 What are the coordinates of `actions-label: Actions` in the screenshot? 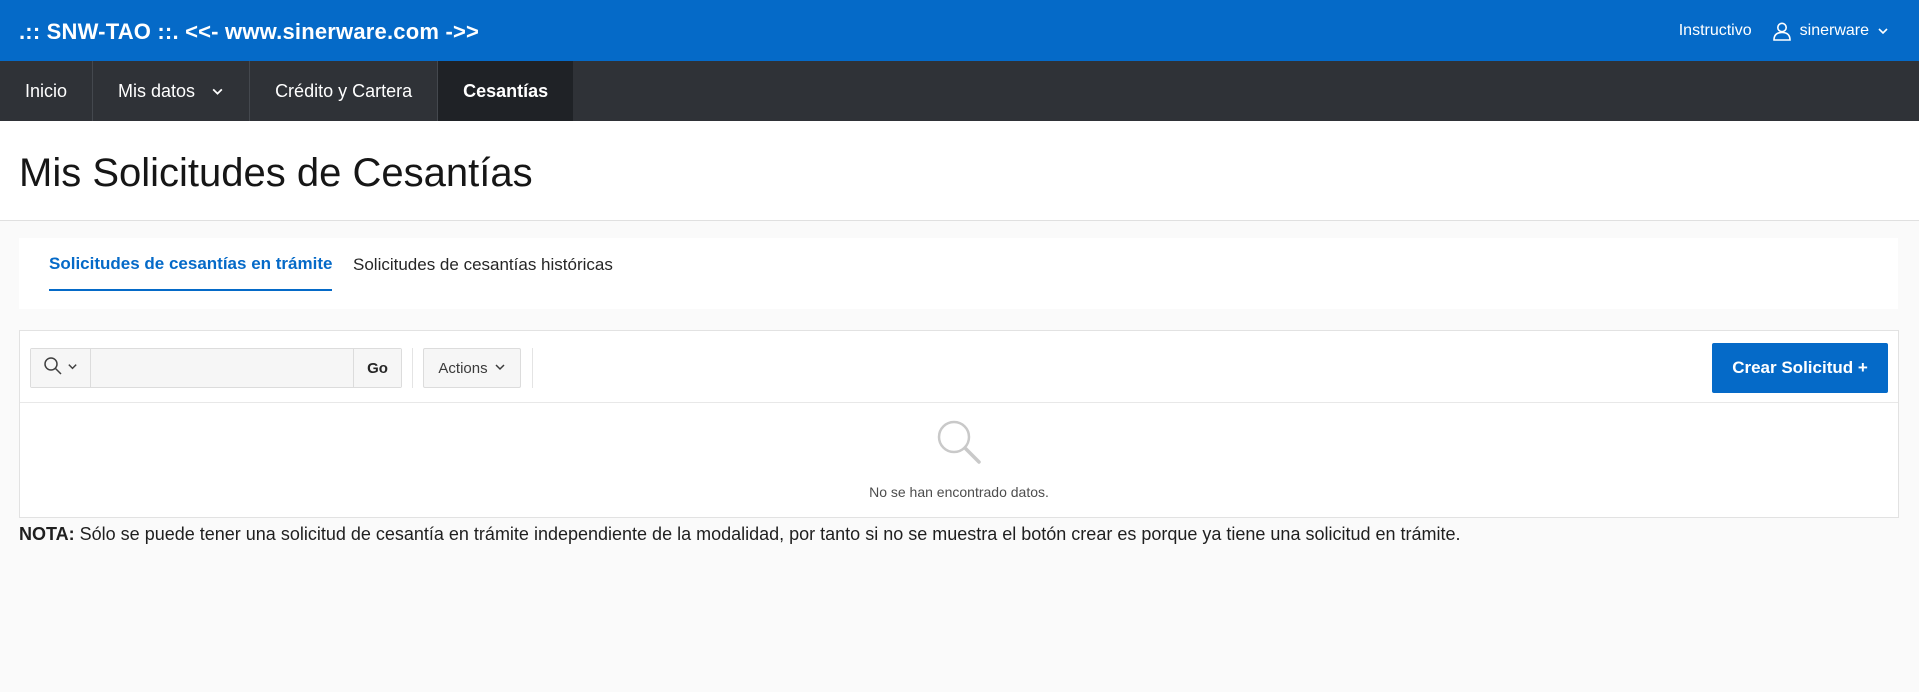 It's located at (463, 368).